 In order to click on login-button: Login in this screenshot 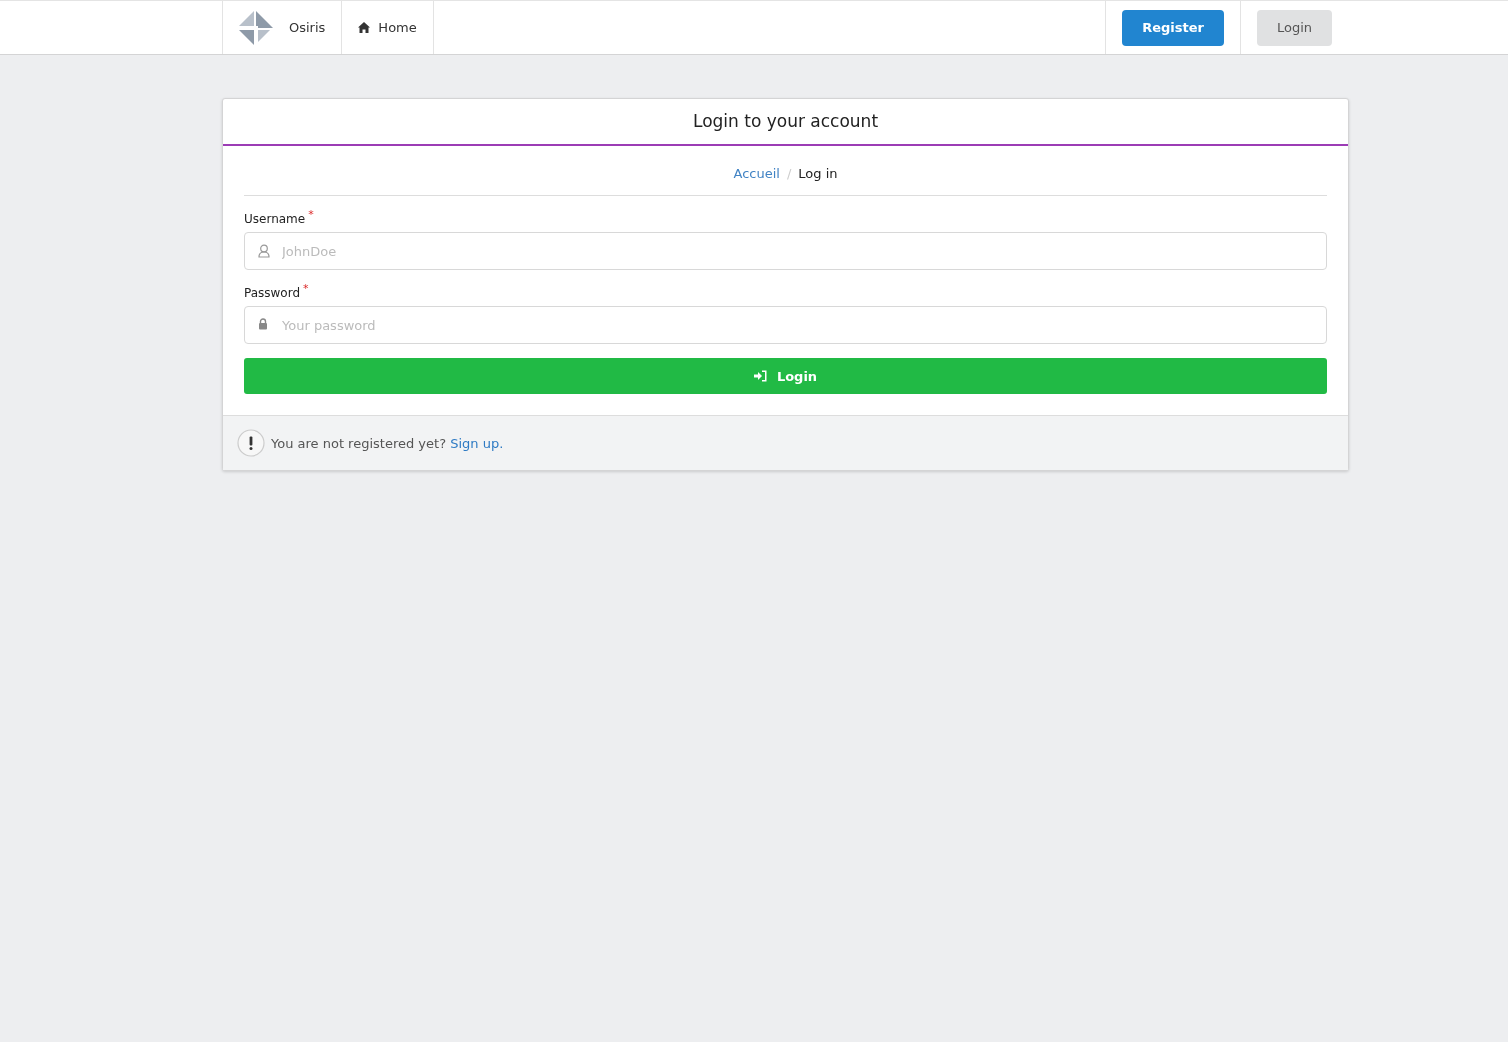, I will do `click(1294, 27)`.